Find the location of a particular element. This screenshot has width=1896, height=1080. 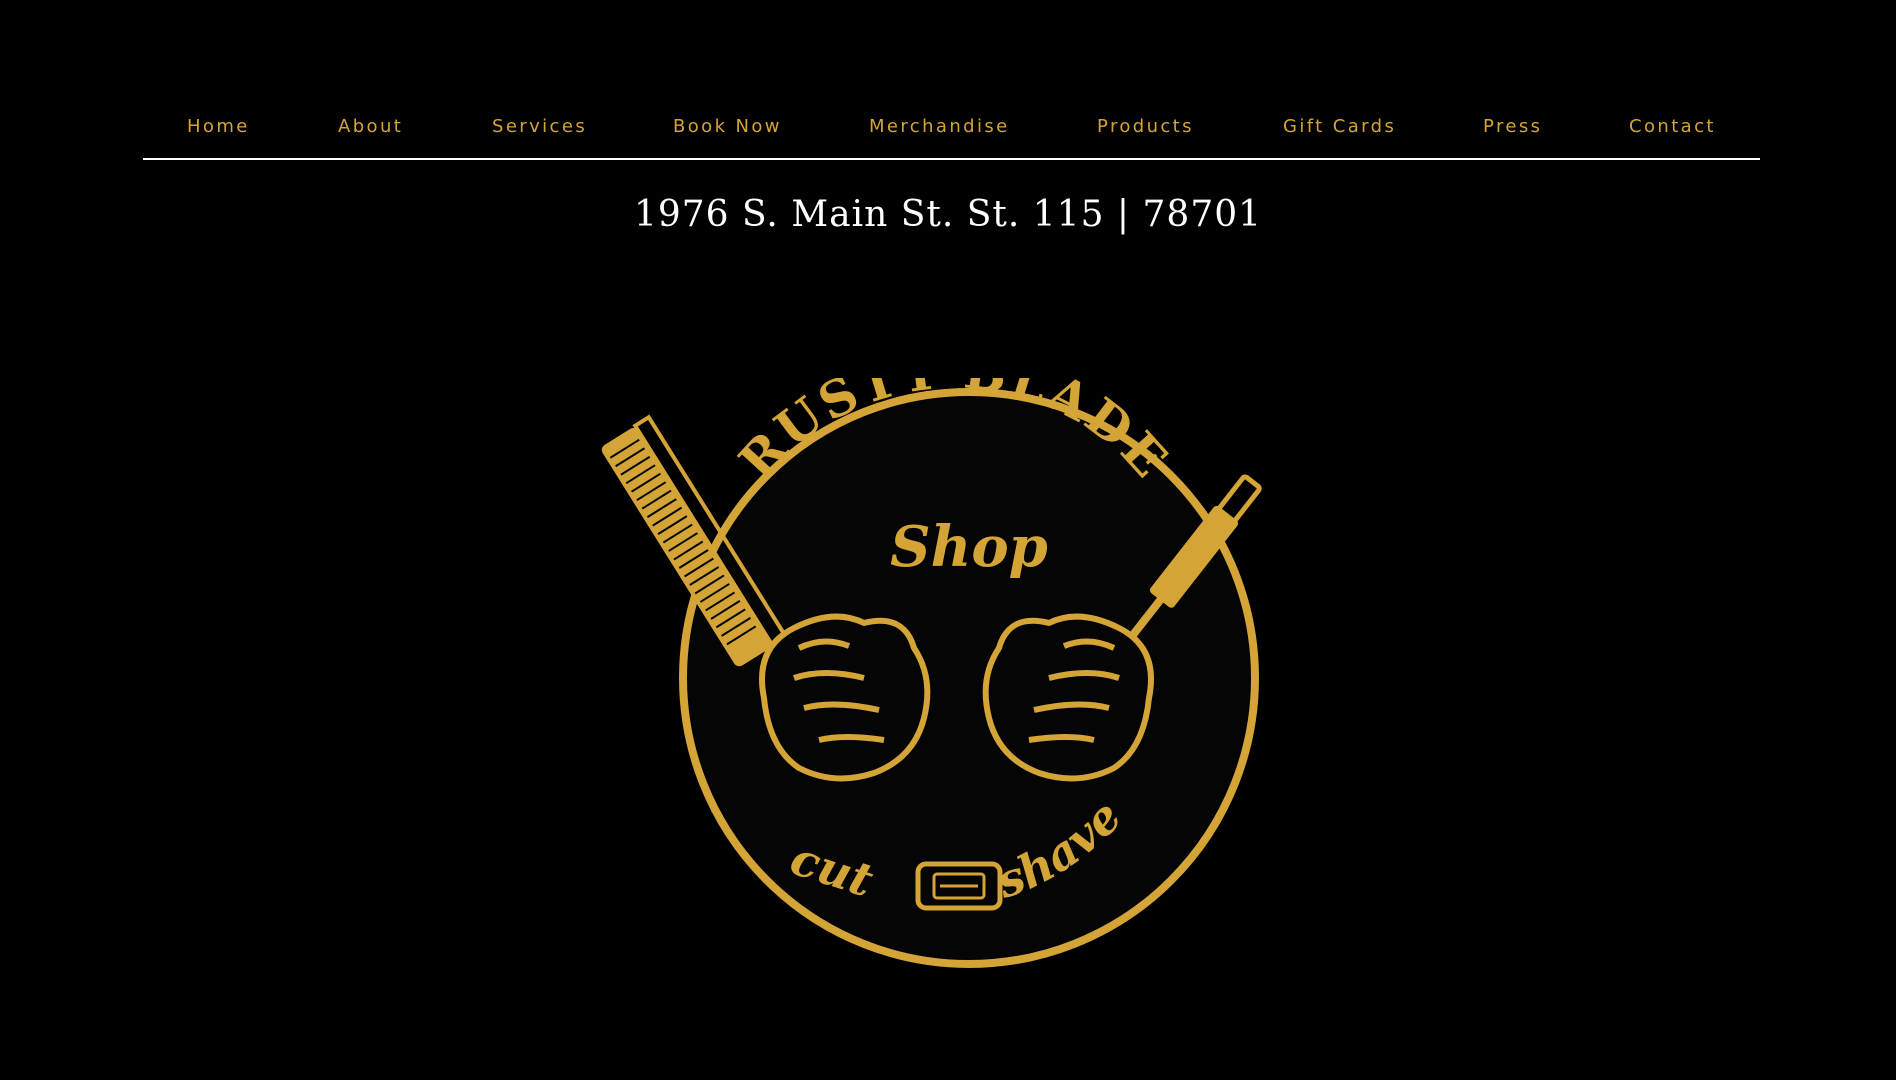

nav-book-now: Book Now is located at coordinates (727, 126).